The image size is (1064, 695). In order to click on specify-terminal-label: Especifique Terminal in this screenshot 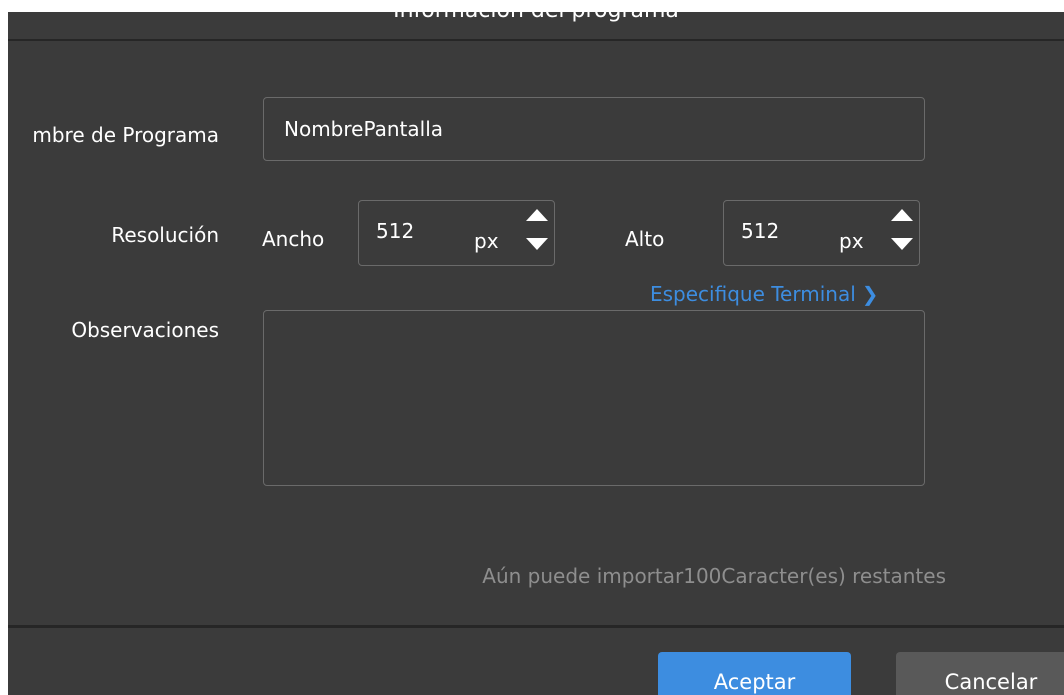, I will do `click(753, 294)`.